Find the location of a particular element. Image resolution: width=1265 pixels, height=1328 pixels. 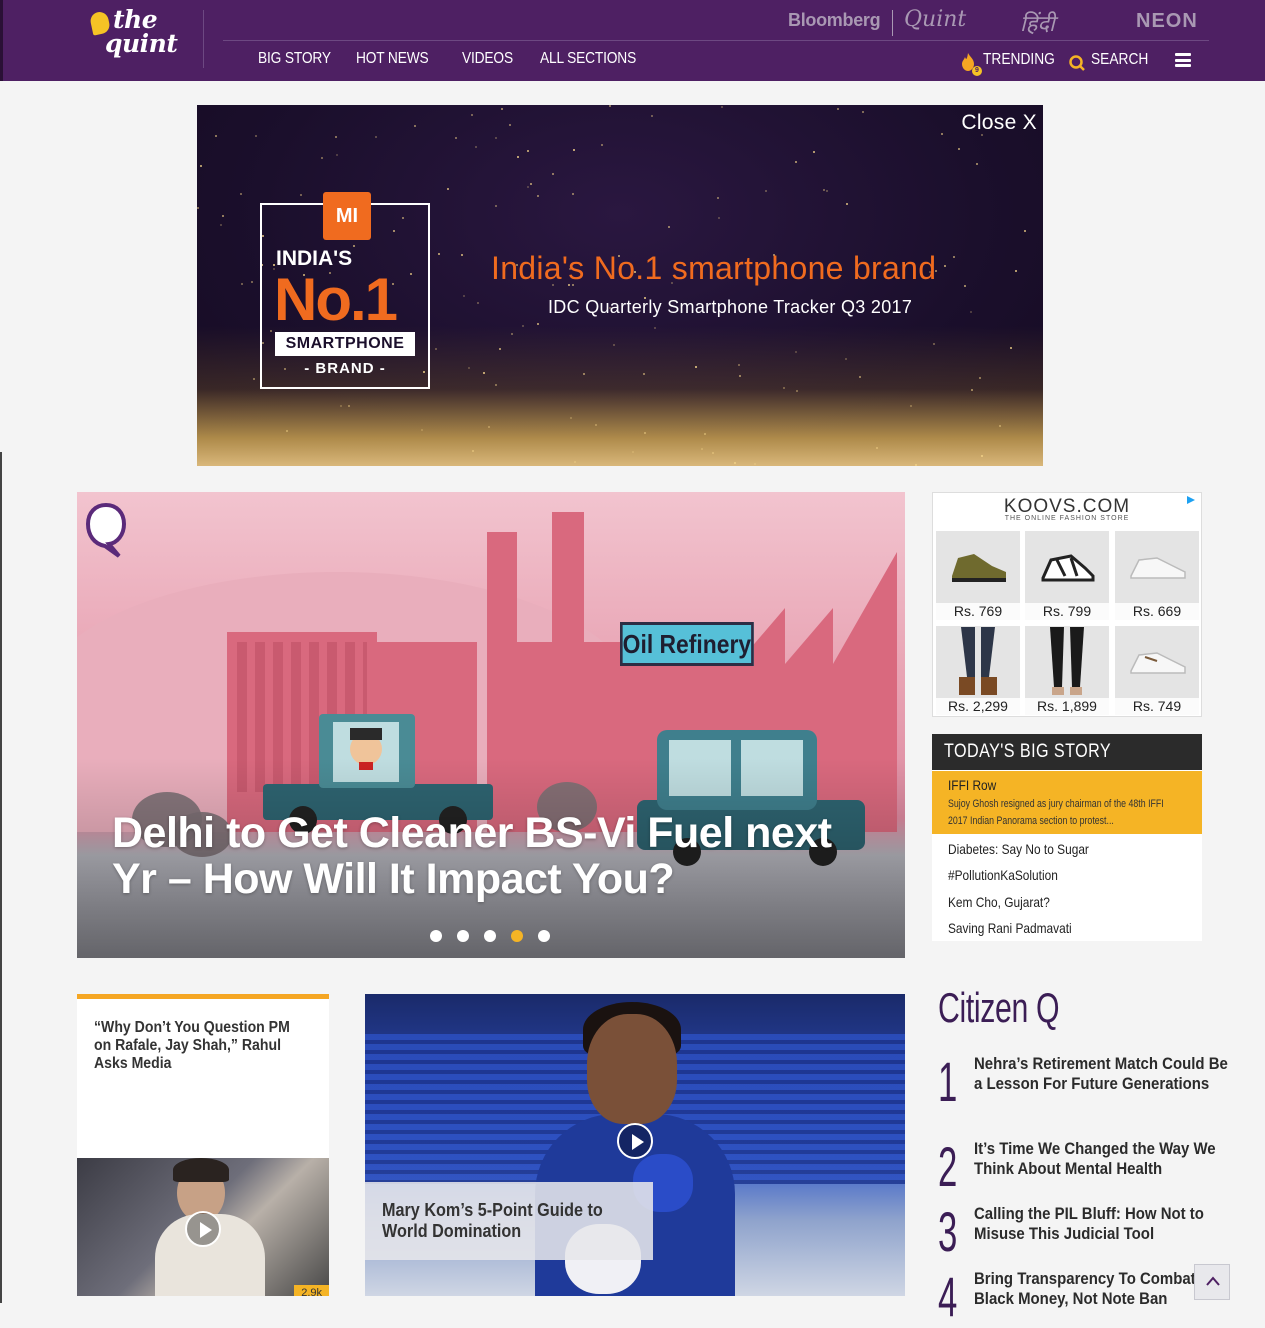

product-price: Rs. 799 is located at coordinates (1067, 611).